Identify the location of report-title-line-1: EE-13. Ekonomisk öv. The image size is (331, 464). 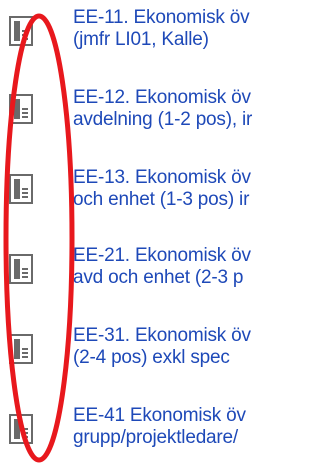
(162, 177).